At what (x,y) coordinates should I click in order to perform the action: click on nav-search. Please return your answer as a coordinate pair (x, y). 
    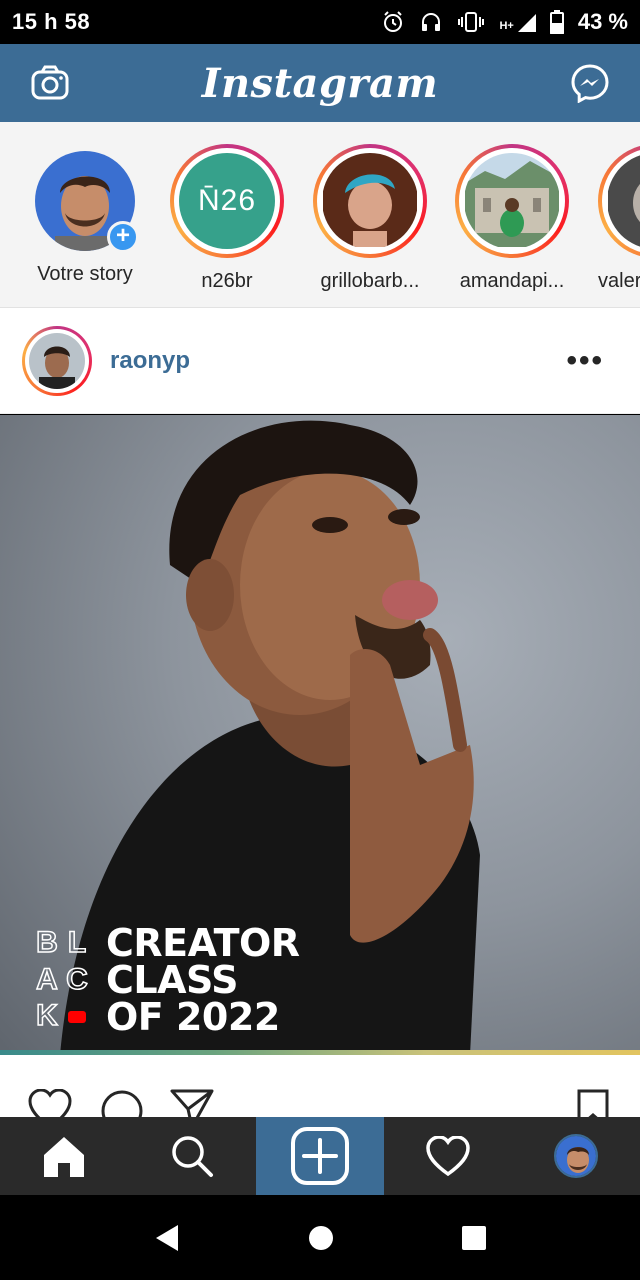
    Looking at the image, I should click on (192, 1156).